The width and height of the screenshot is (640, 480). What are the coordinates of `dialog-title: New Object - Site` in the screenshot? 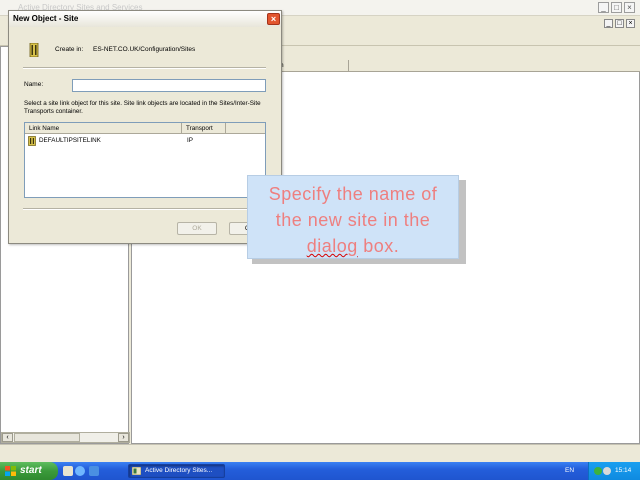 It's located at (46, 18).